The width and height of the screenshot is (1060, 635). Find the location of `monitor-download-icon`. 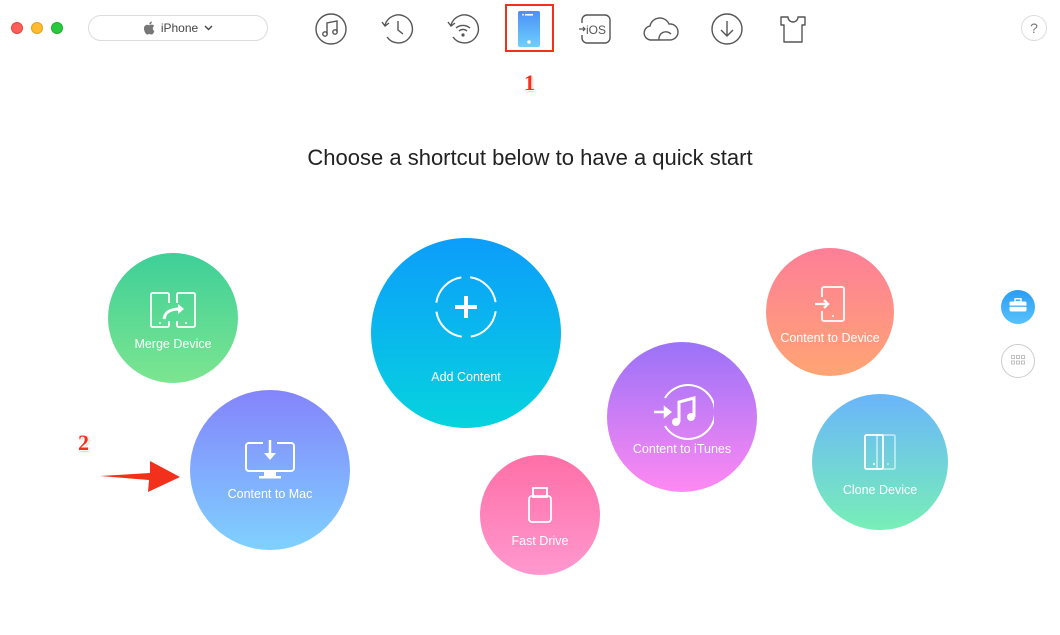

monitor-download-icon is located at coordinates (270, 460).